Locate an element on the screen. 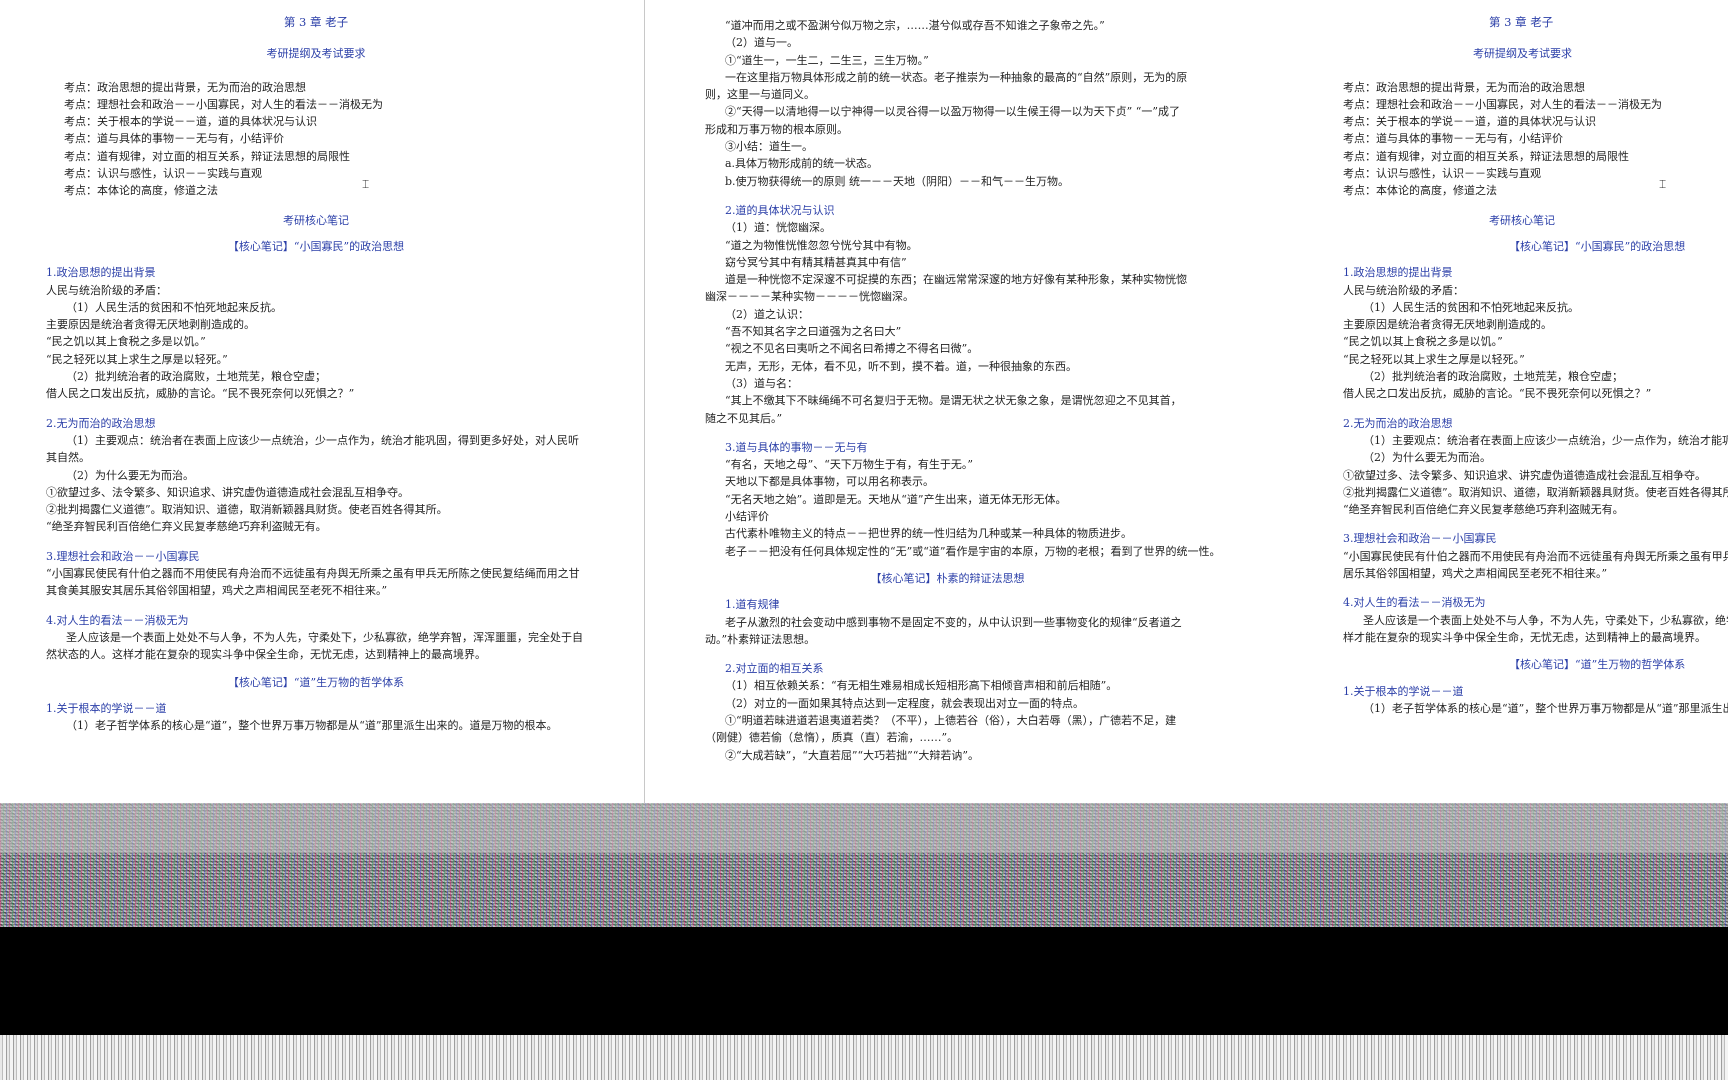 This screenshot has height=1080, width=1728. text-line: “吾不知其名字之曰道强为之名曰大” is located at coordinates (813, 332).